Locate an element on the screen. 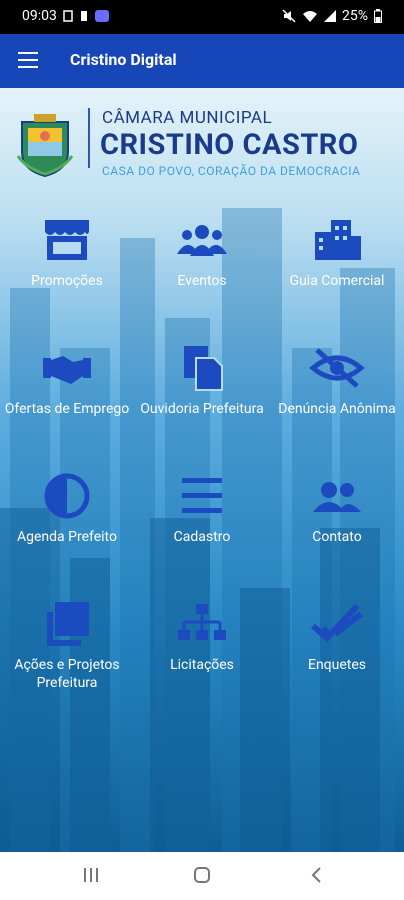  tile-enquetes: Enquetes is located at coordinates (337, 637).